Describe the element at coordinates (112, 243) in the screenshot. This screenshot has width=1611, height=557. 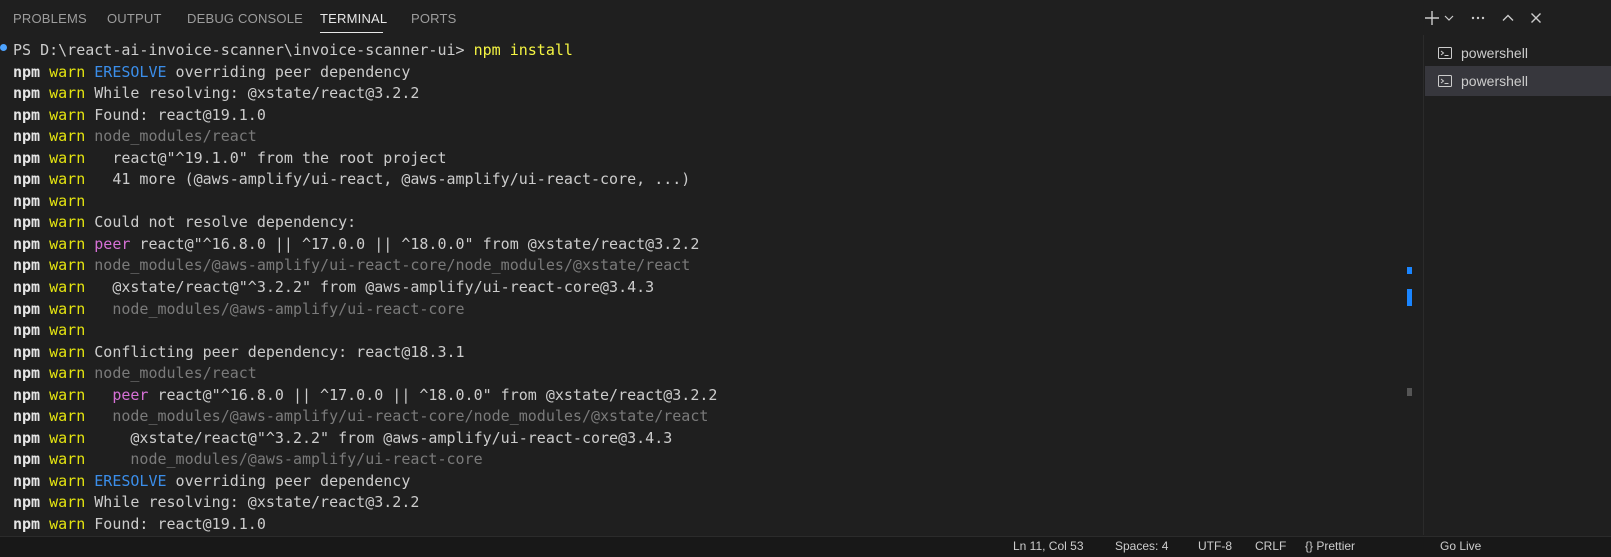
I see `terminal-text: peer` at that location.